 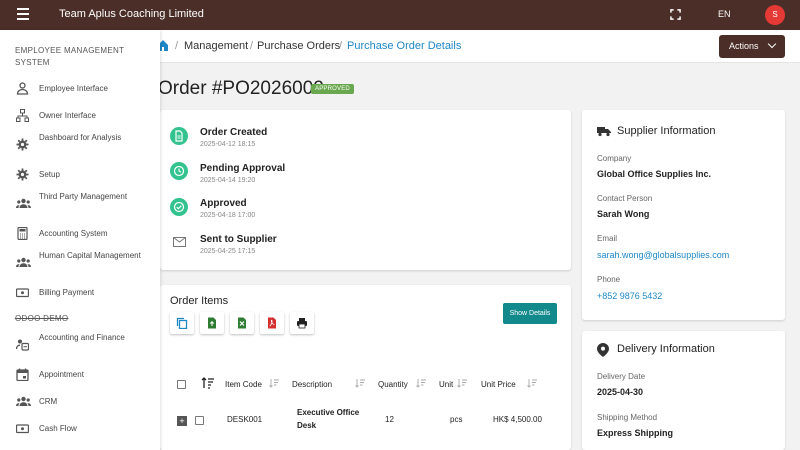 I want to click on cell-quantity: 12, so click(x=389, y=419).